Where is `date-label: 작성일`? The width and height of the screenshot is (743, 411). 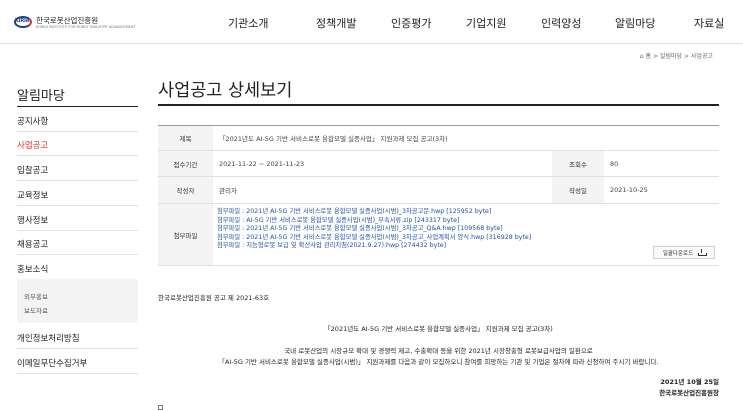 date-label: 작성일 is located at coordinates (578, 190).